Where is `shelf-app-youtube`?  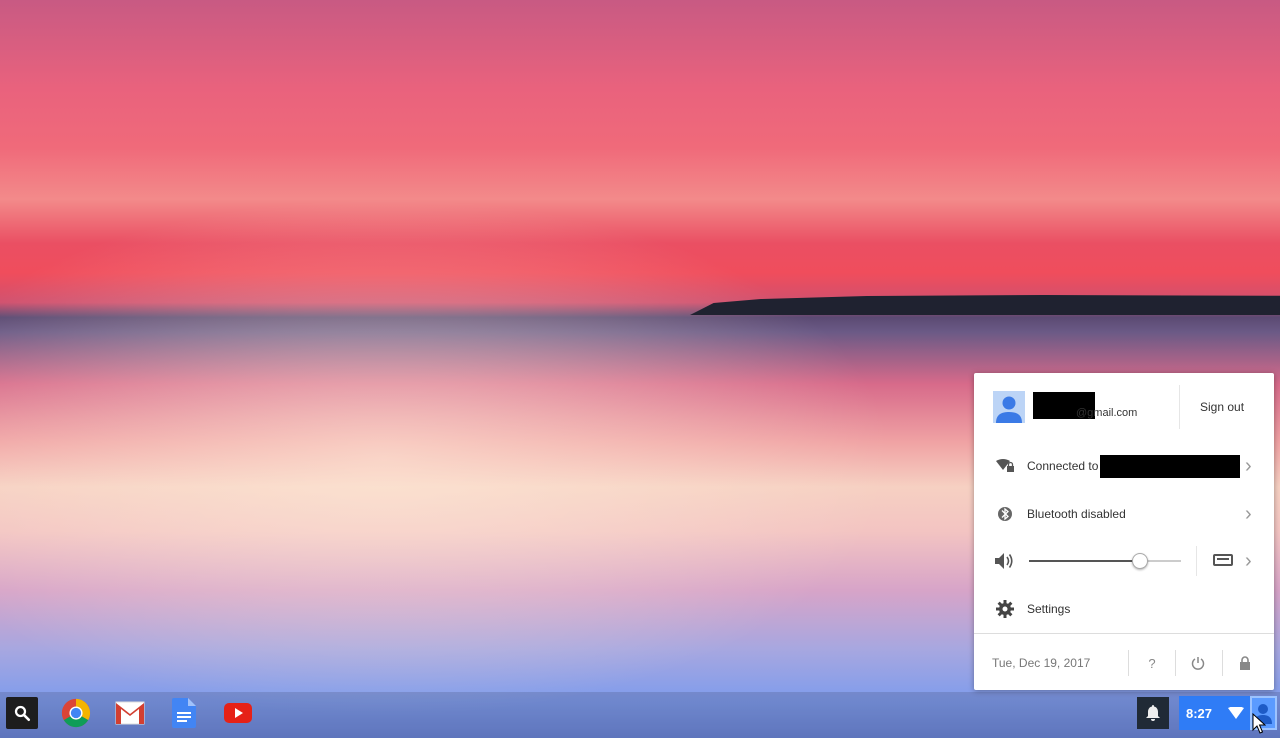
shelf-app-youtube is located at coordinates (238, 713).